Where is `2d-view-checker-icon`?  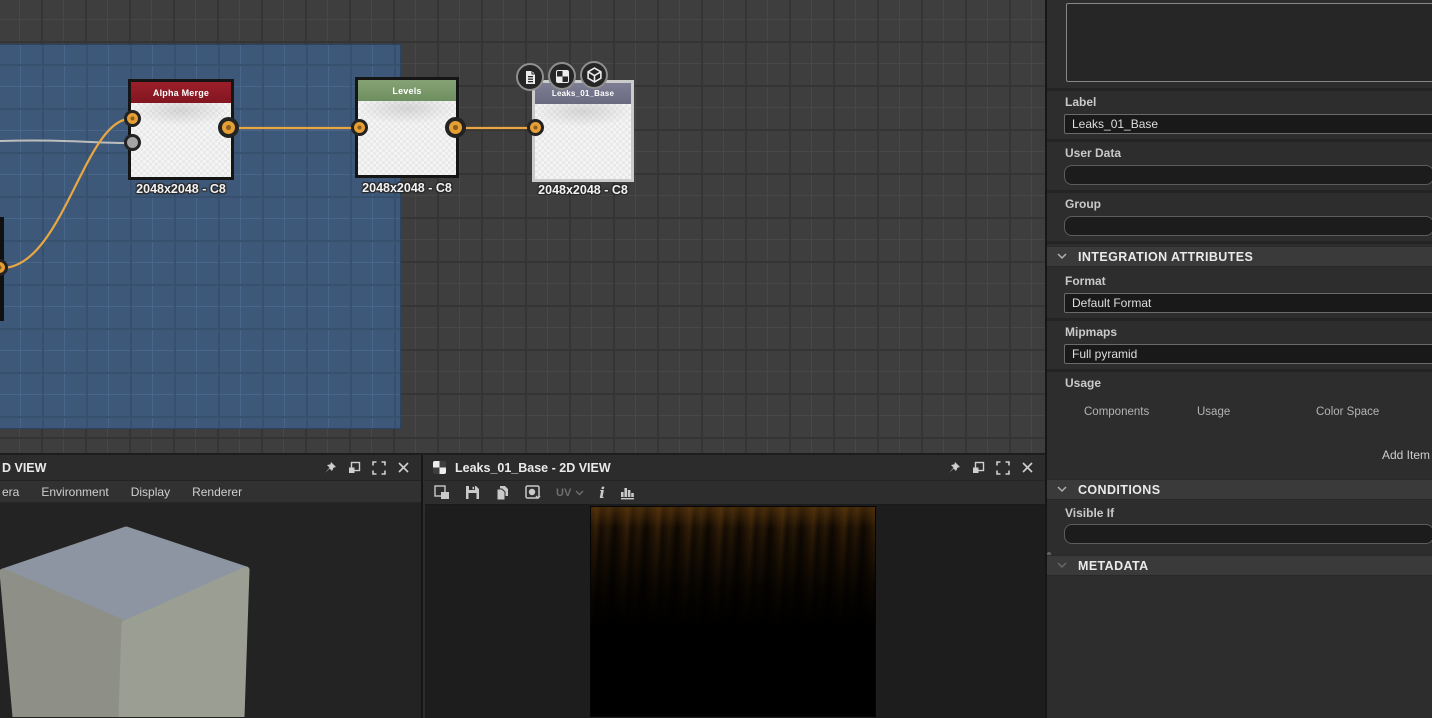 2d-view-checker-icon is located at coordinates (439, 467).